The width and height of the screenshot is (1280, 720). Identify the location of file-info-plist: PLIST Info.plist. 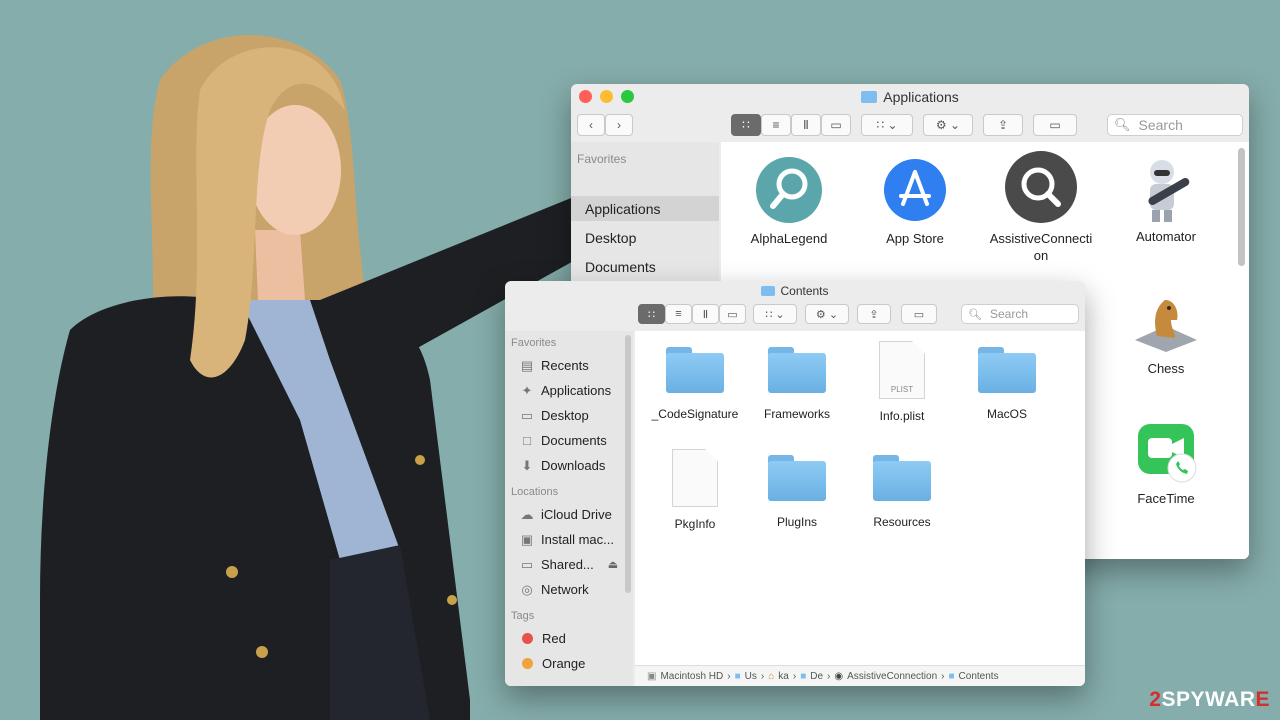
(902, 382).